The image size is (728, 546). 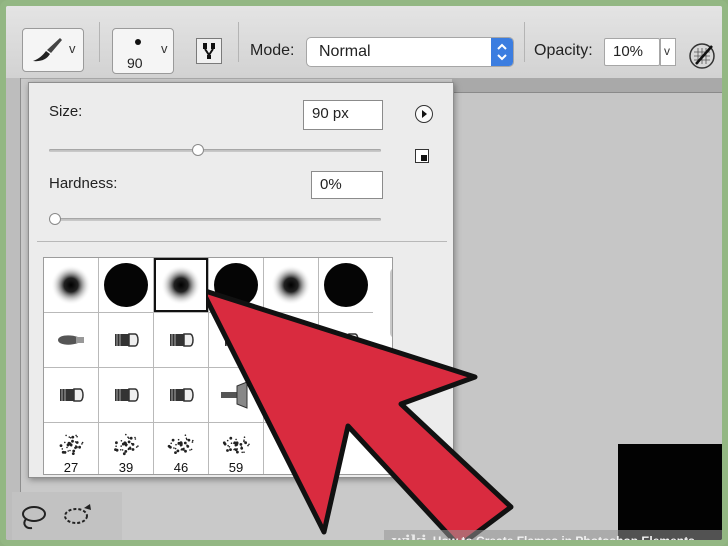 What do you see at coordinates (347, 185) in the screenshot?
I see `hardness-field: 0%` at bounding box center [347, 185].